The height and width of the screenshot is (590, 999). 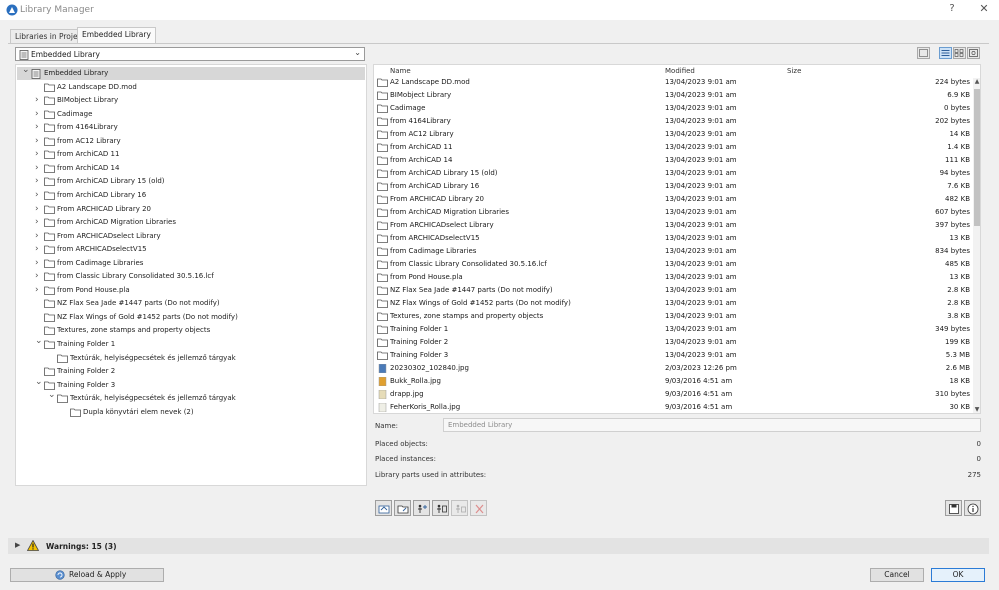 What do you see at coordinates (673, 147) in the screenshot?
I see `list-item: from ArchiCAD 11 13/04/2023 9:01 am 1.4 KB` at bounding box center [673, 147].